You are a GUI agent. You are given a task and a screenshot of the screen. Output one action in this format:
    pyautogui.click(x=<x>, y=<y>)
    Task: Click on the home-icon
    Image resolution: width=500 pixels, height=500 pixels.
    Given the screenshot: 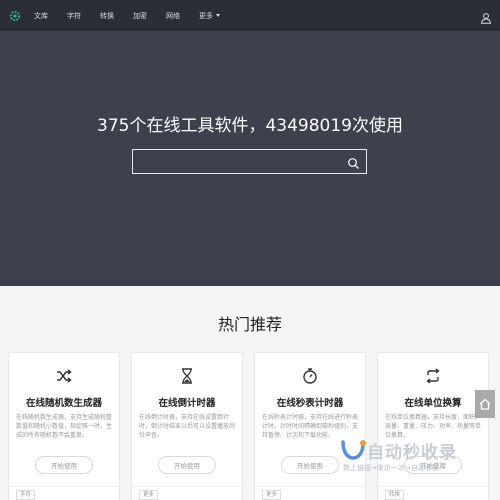 What is the action you would take?
    pyautogui.click(x=485, y=404)
    